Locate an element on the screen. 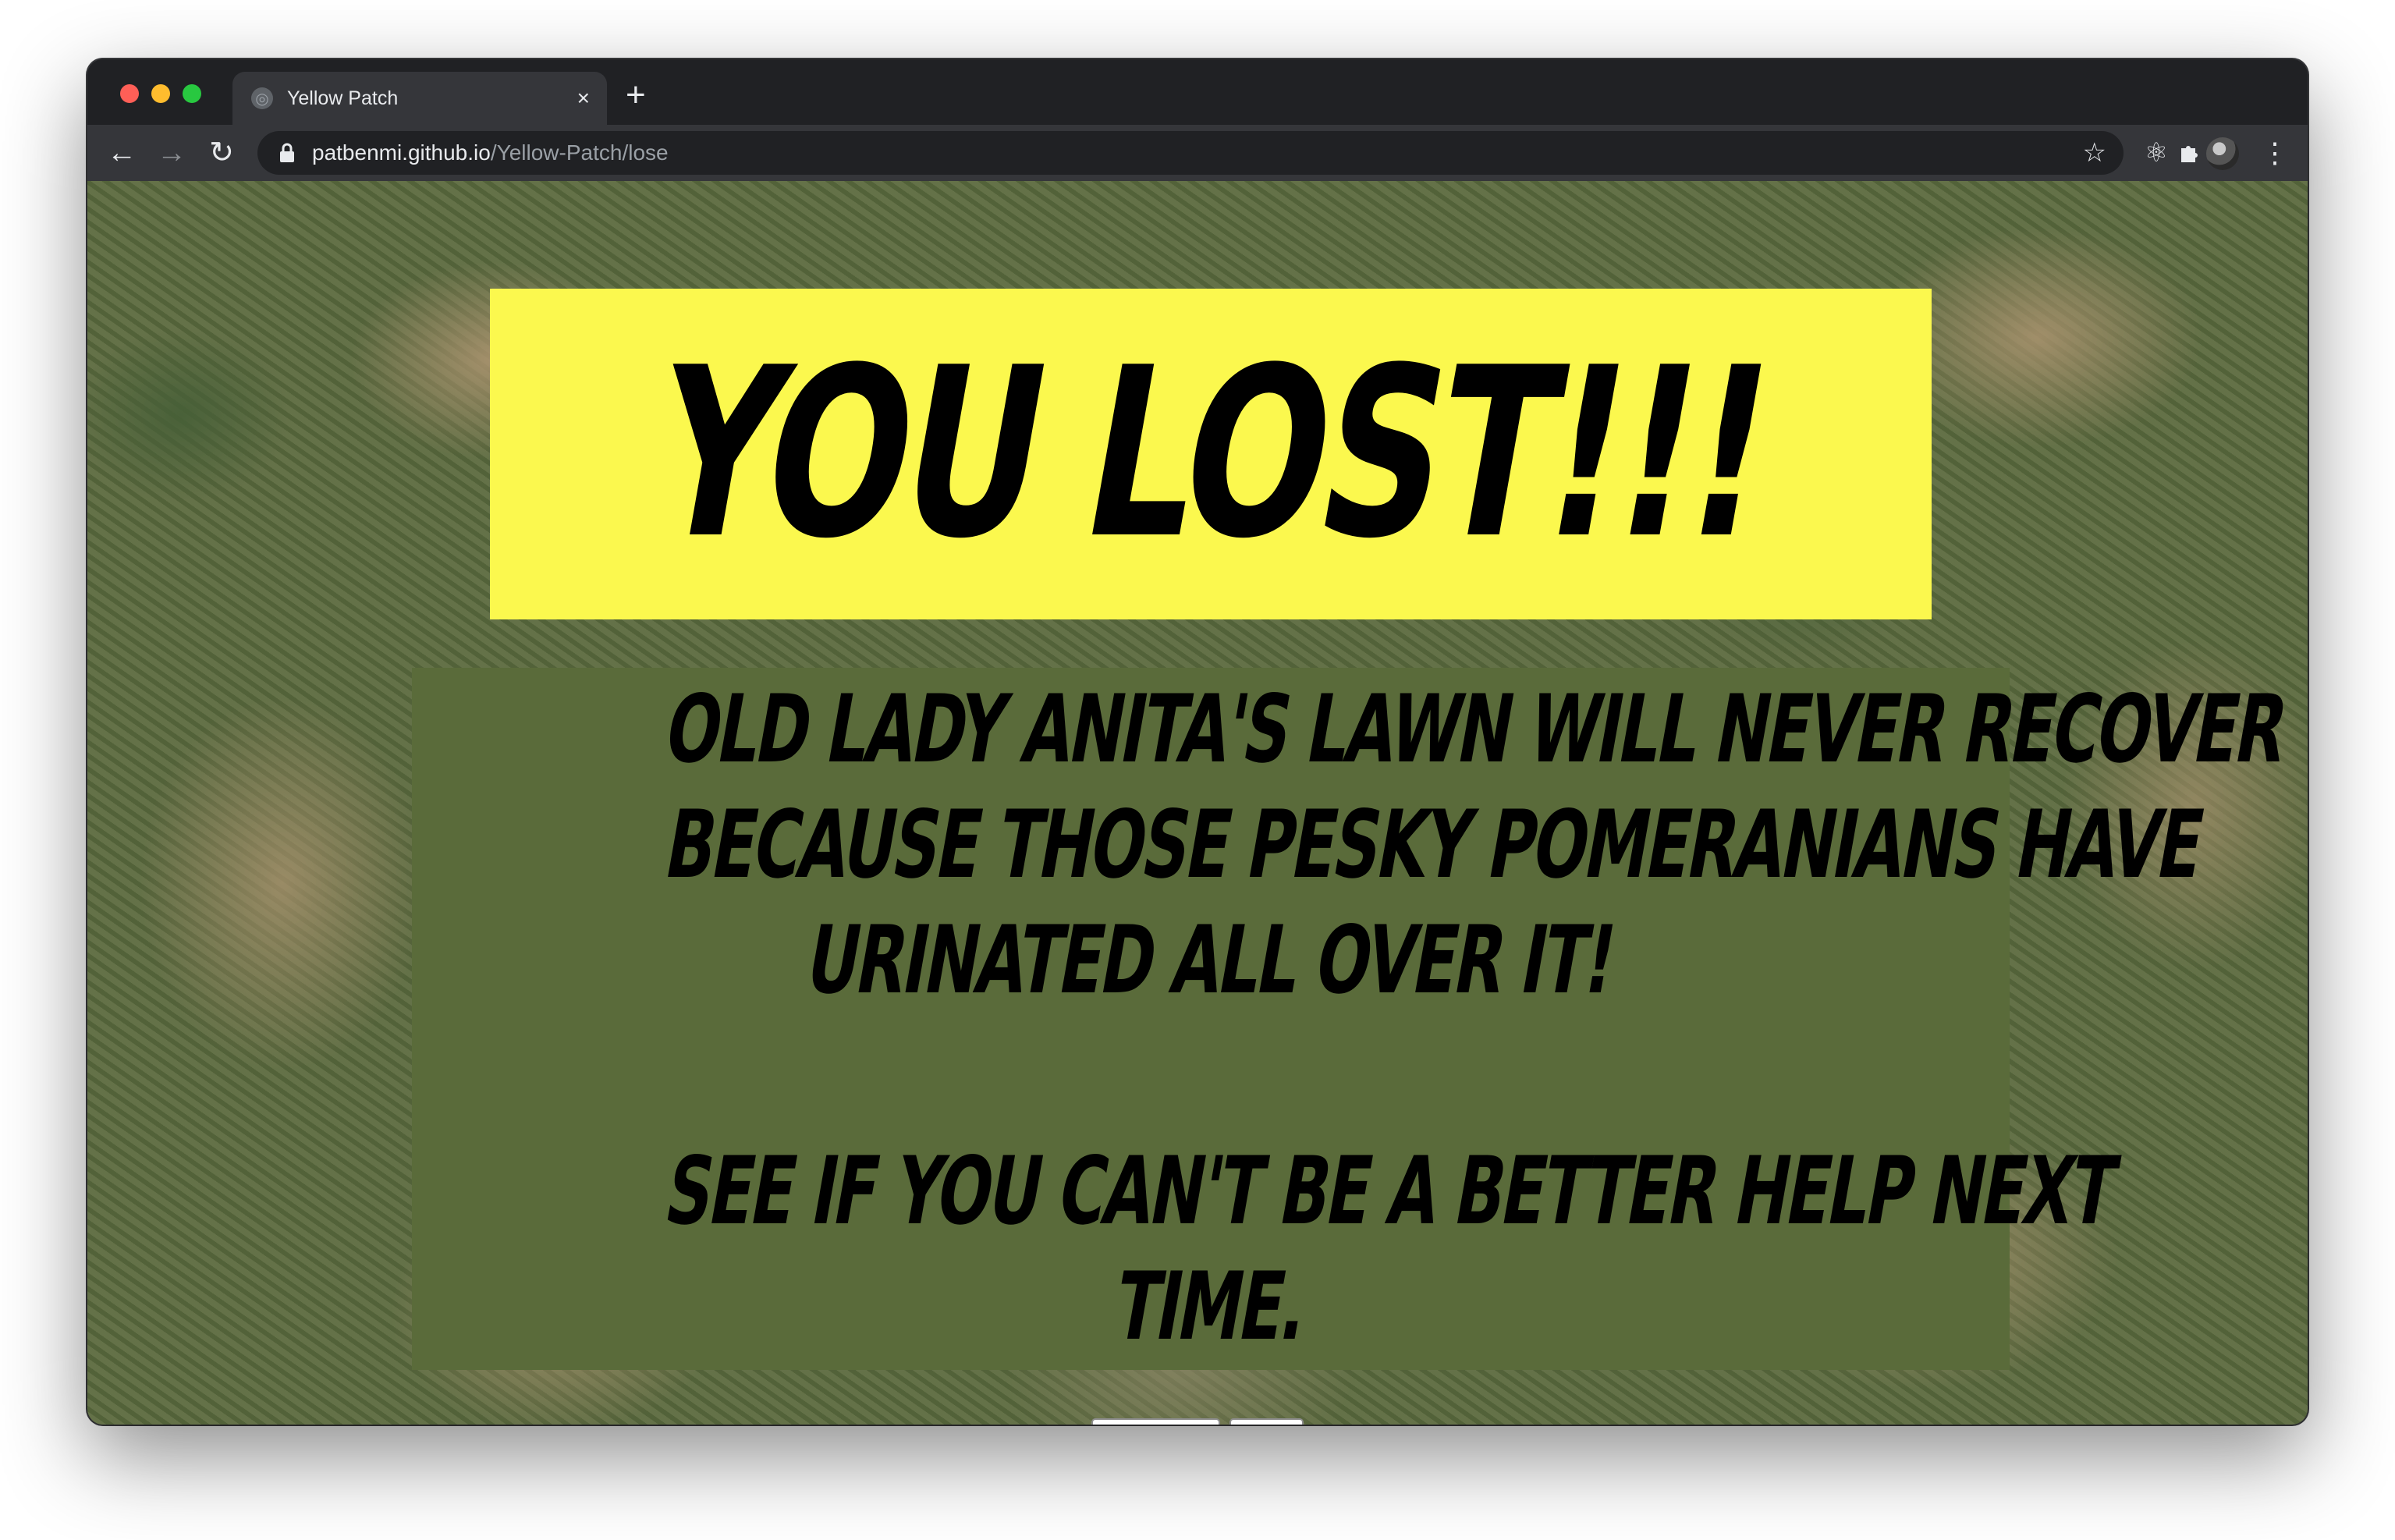  maximize-window-button is located at coordinates (192, 93).